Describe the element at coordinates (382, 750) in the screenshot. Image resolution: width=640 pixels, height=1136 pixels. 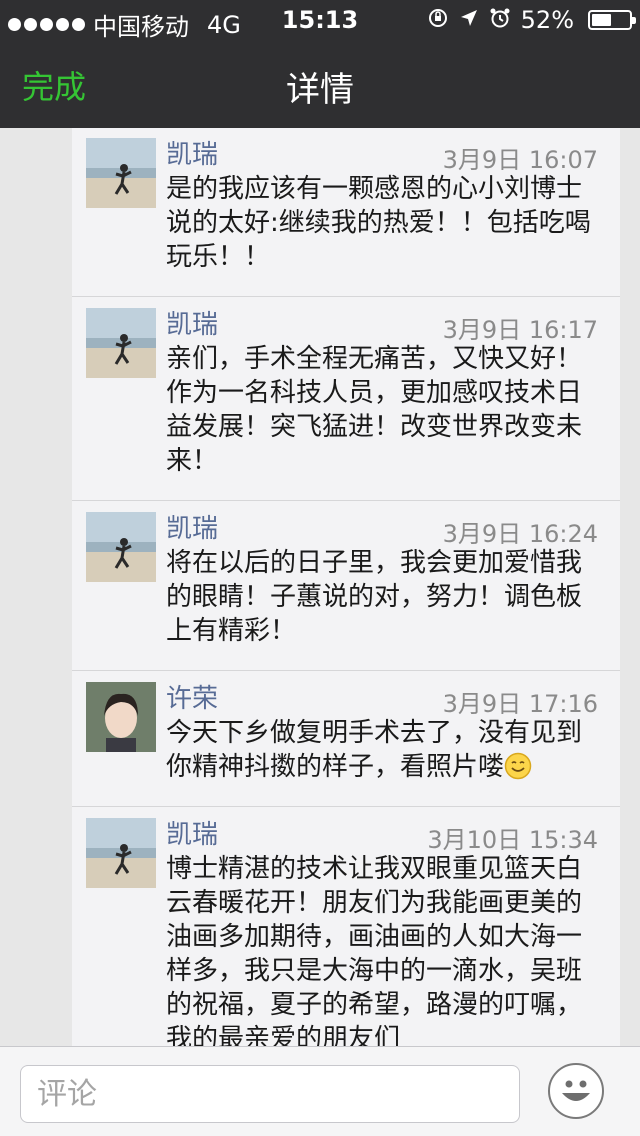
I see `comment-text: 今天下乡做复明手术去了，没有见到你精神抖擞的样子，看照片喽` at that location.